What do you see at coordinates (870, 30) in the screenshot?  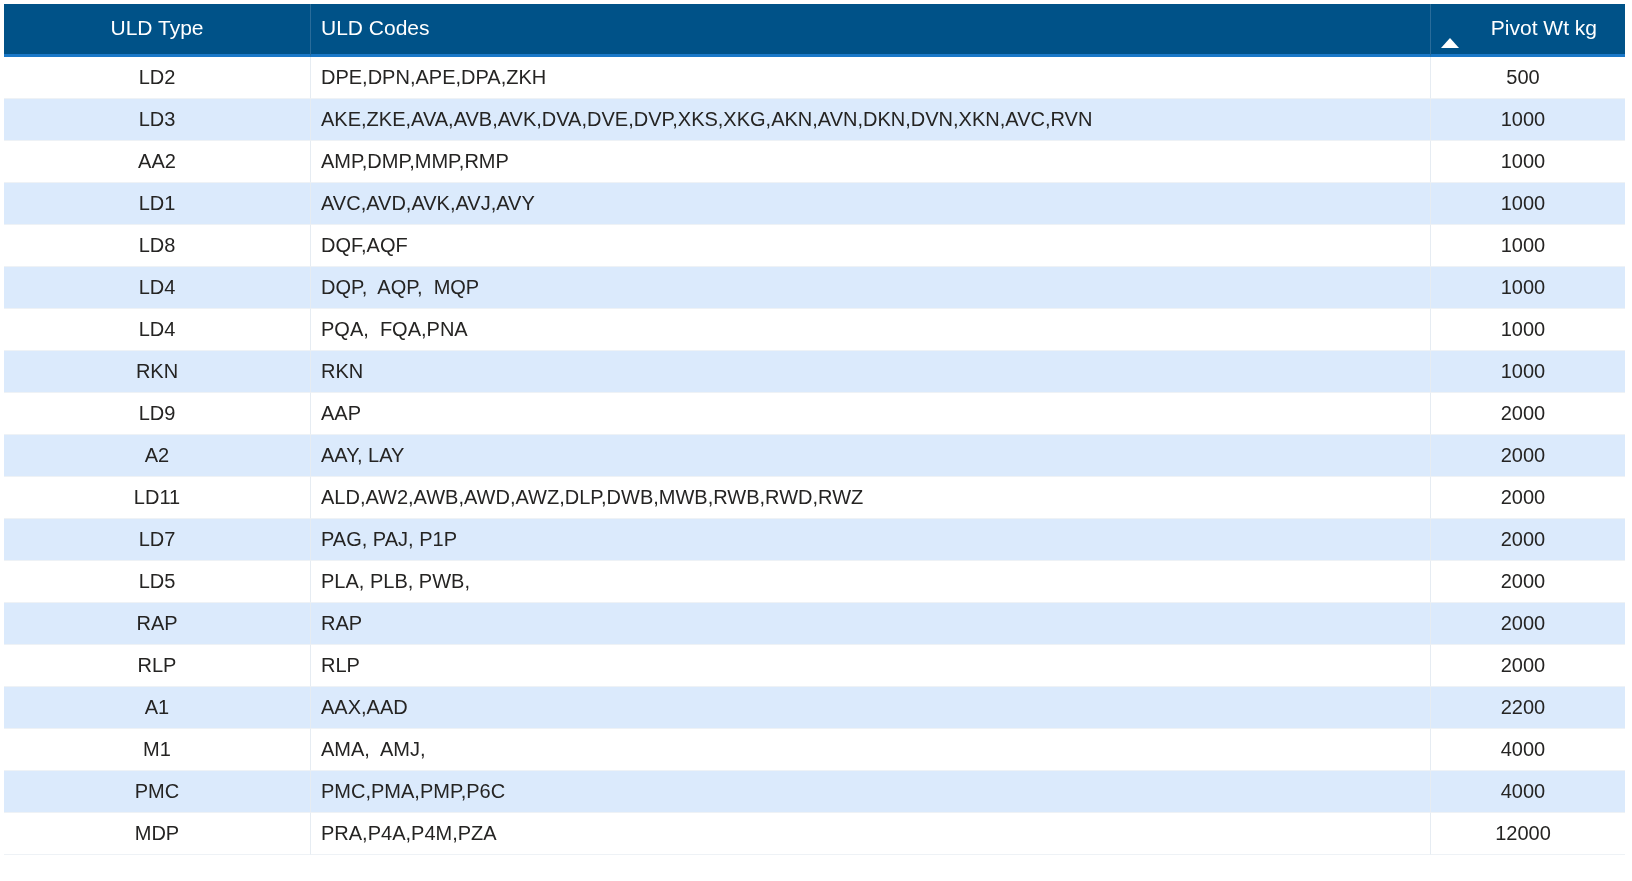 I see `column-header: ULD Codes` at bounding box center [870, 30].